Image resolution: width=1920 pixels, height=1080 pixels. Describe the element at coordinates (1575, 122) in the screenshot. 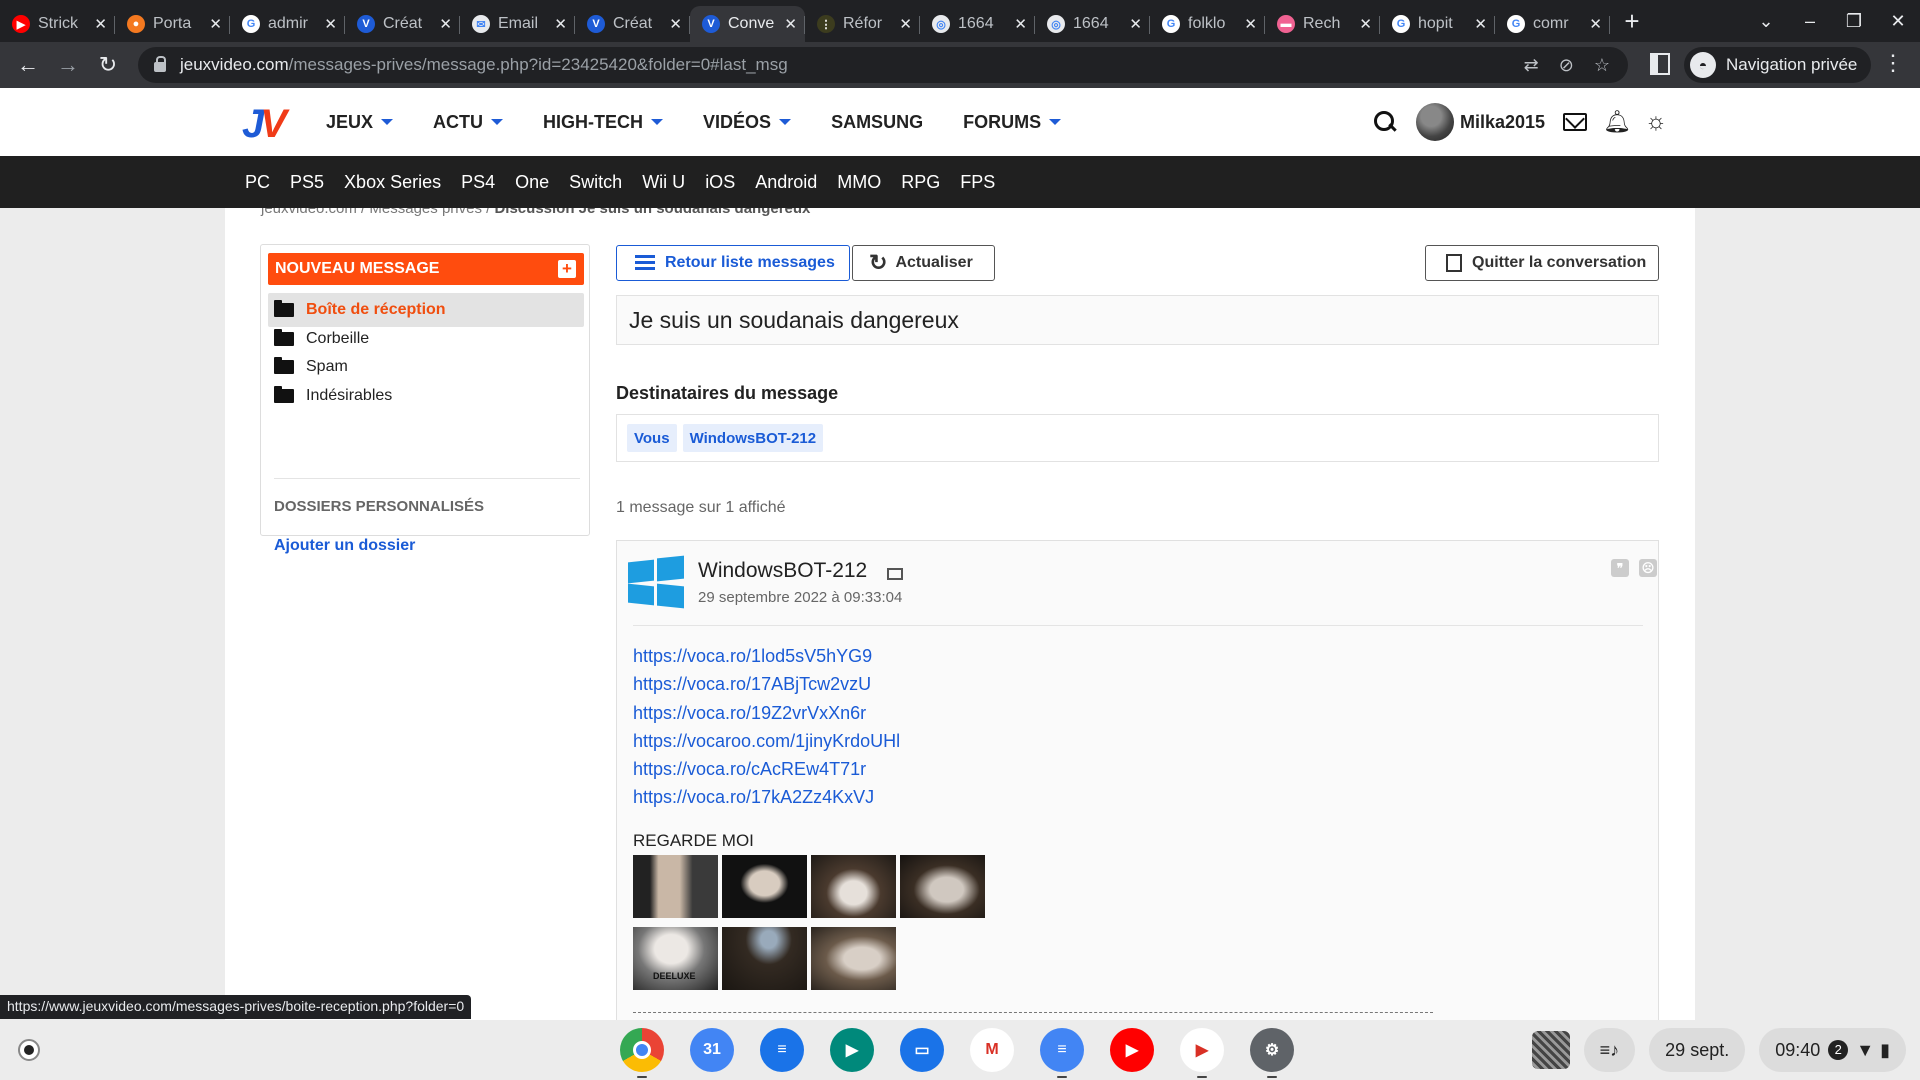

I see `mail-icon` at that location.